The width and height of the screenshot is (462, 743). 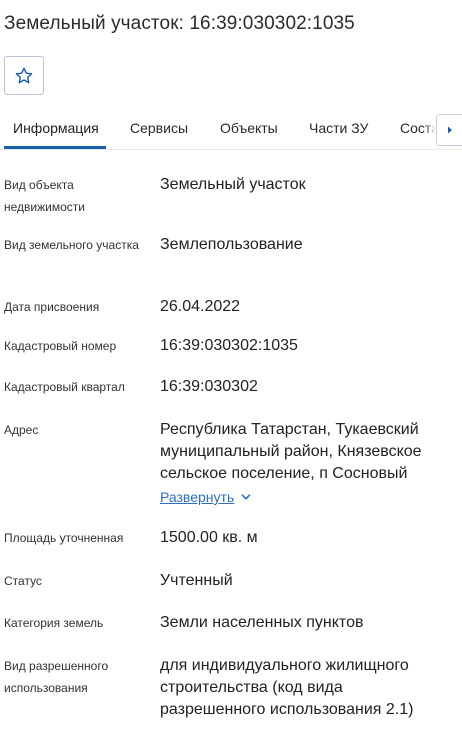 I want to click on active-tab-indicator, so click(x=55, y=147).